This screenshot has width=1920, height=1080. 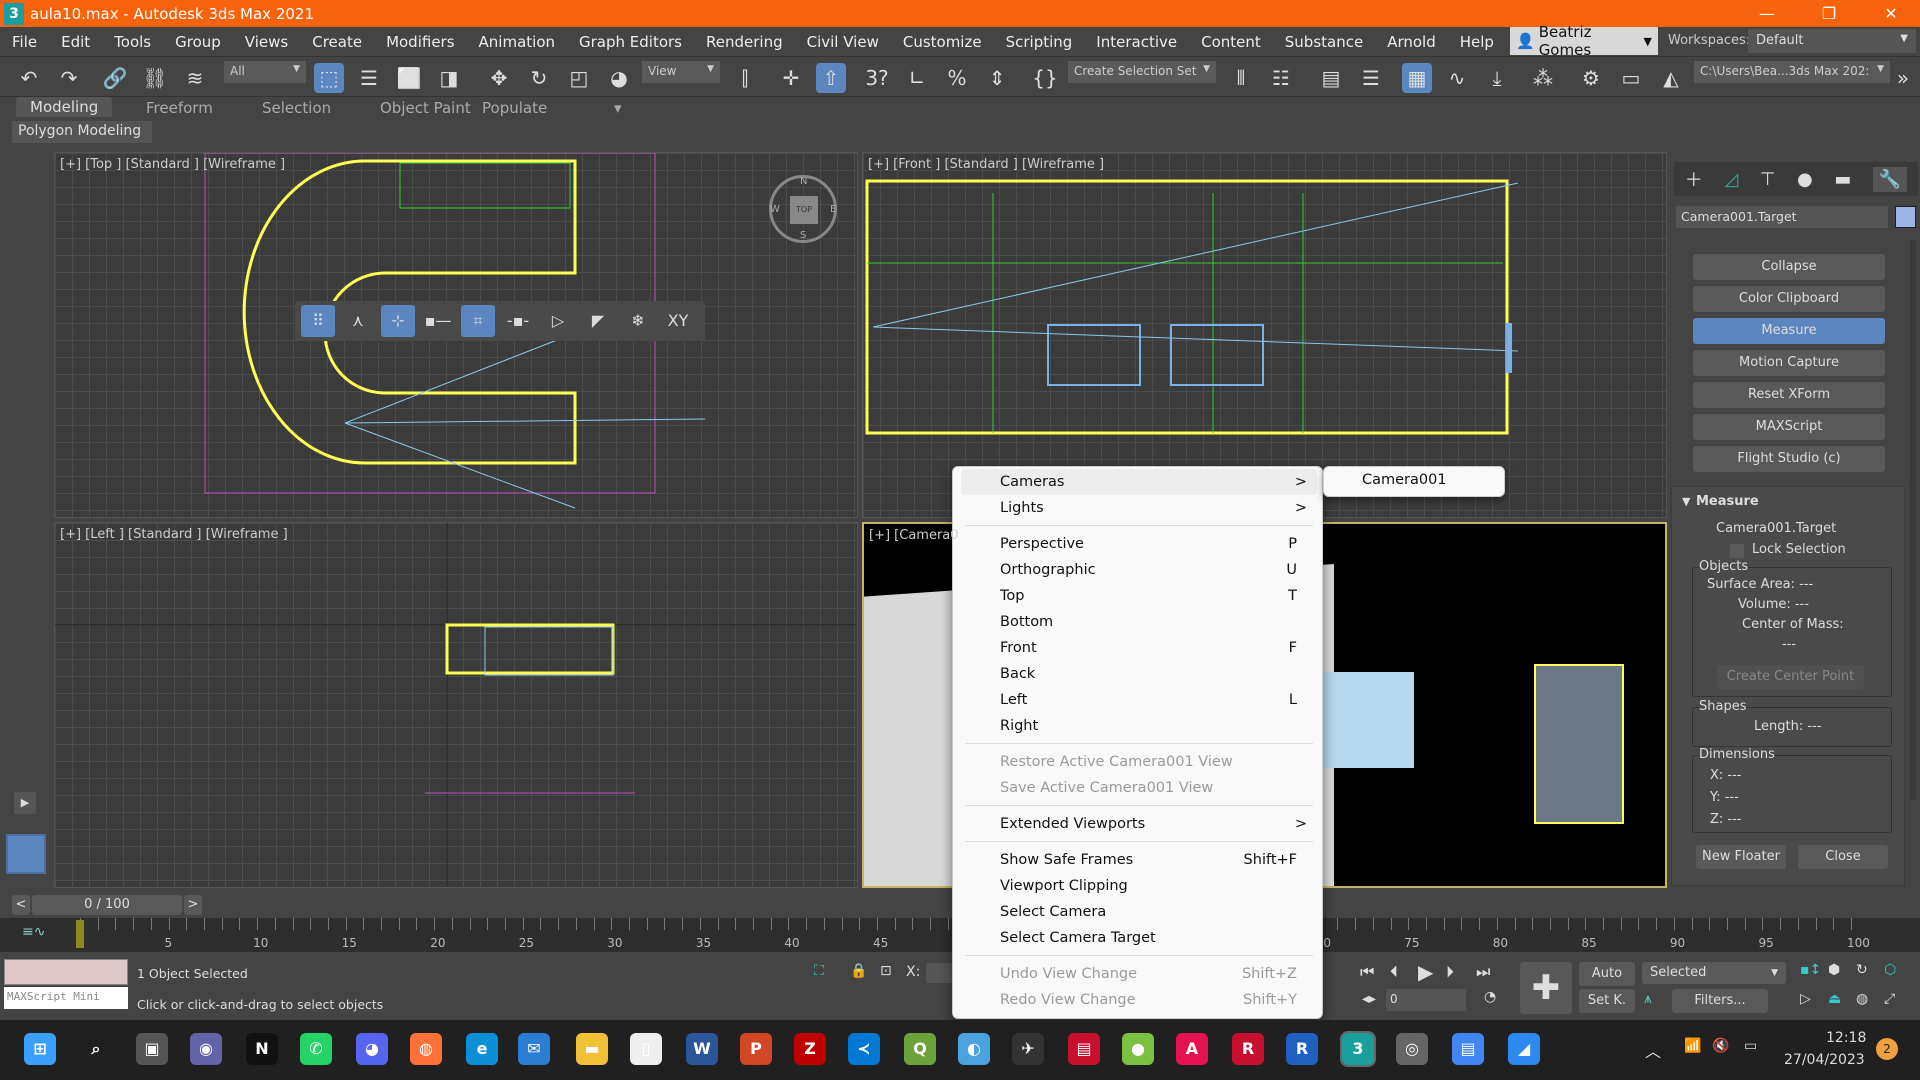 What do you see at coordinates (745, 78) in the screenshot?
I see `pivot-center-icon: ⫿` at bounding box center [745, 78].